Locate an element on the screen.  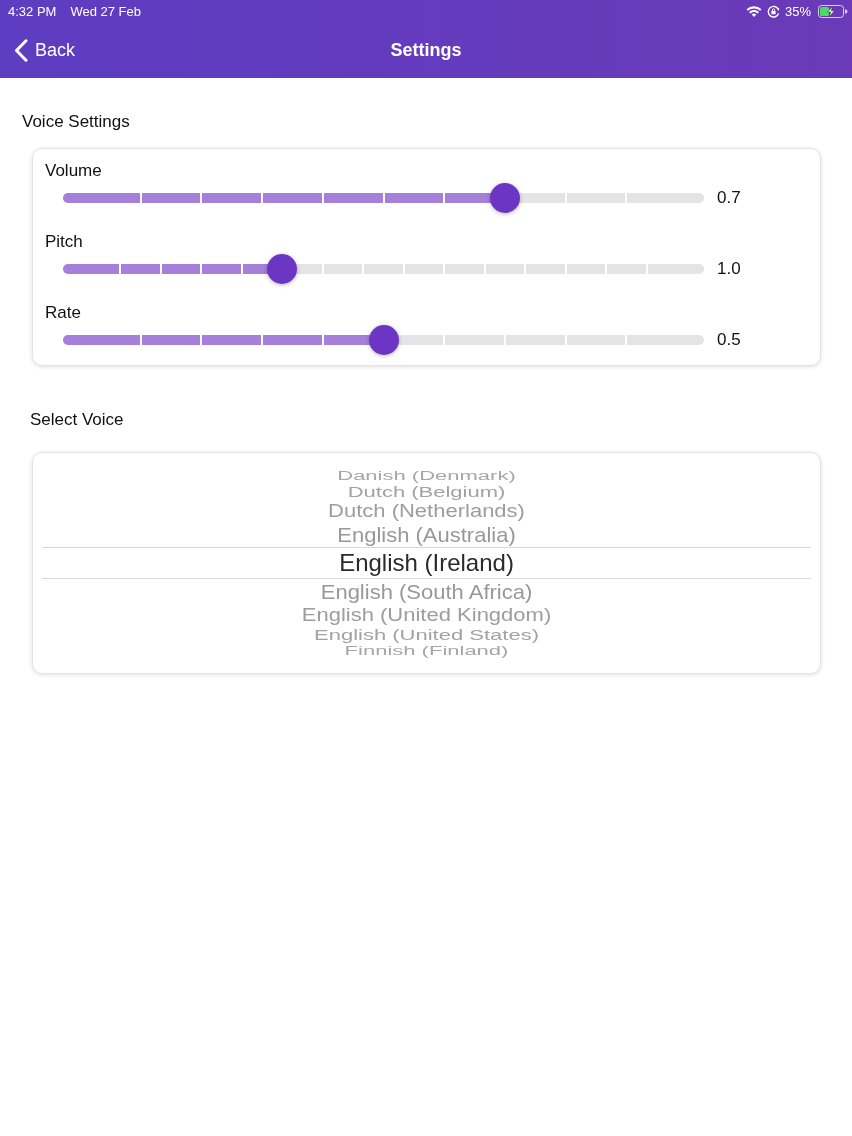
battery-charging-icon is located at coordinates (833, 11).